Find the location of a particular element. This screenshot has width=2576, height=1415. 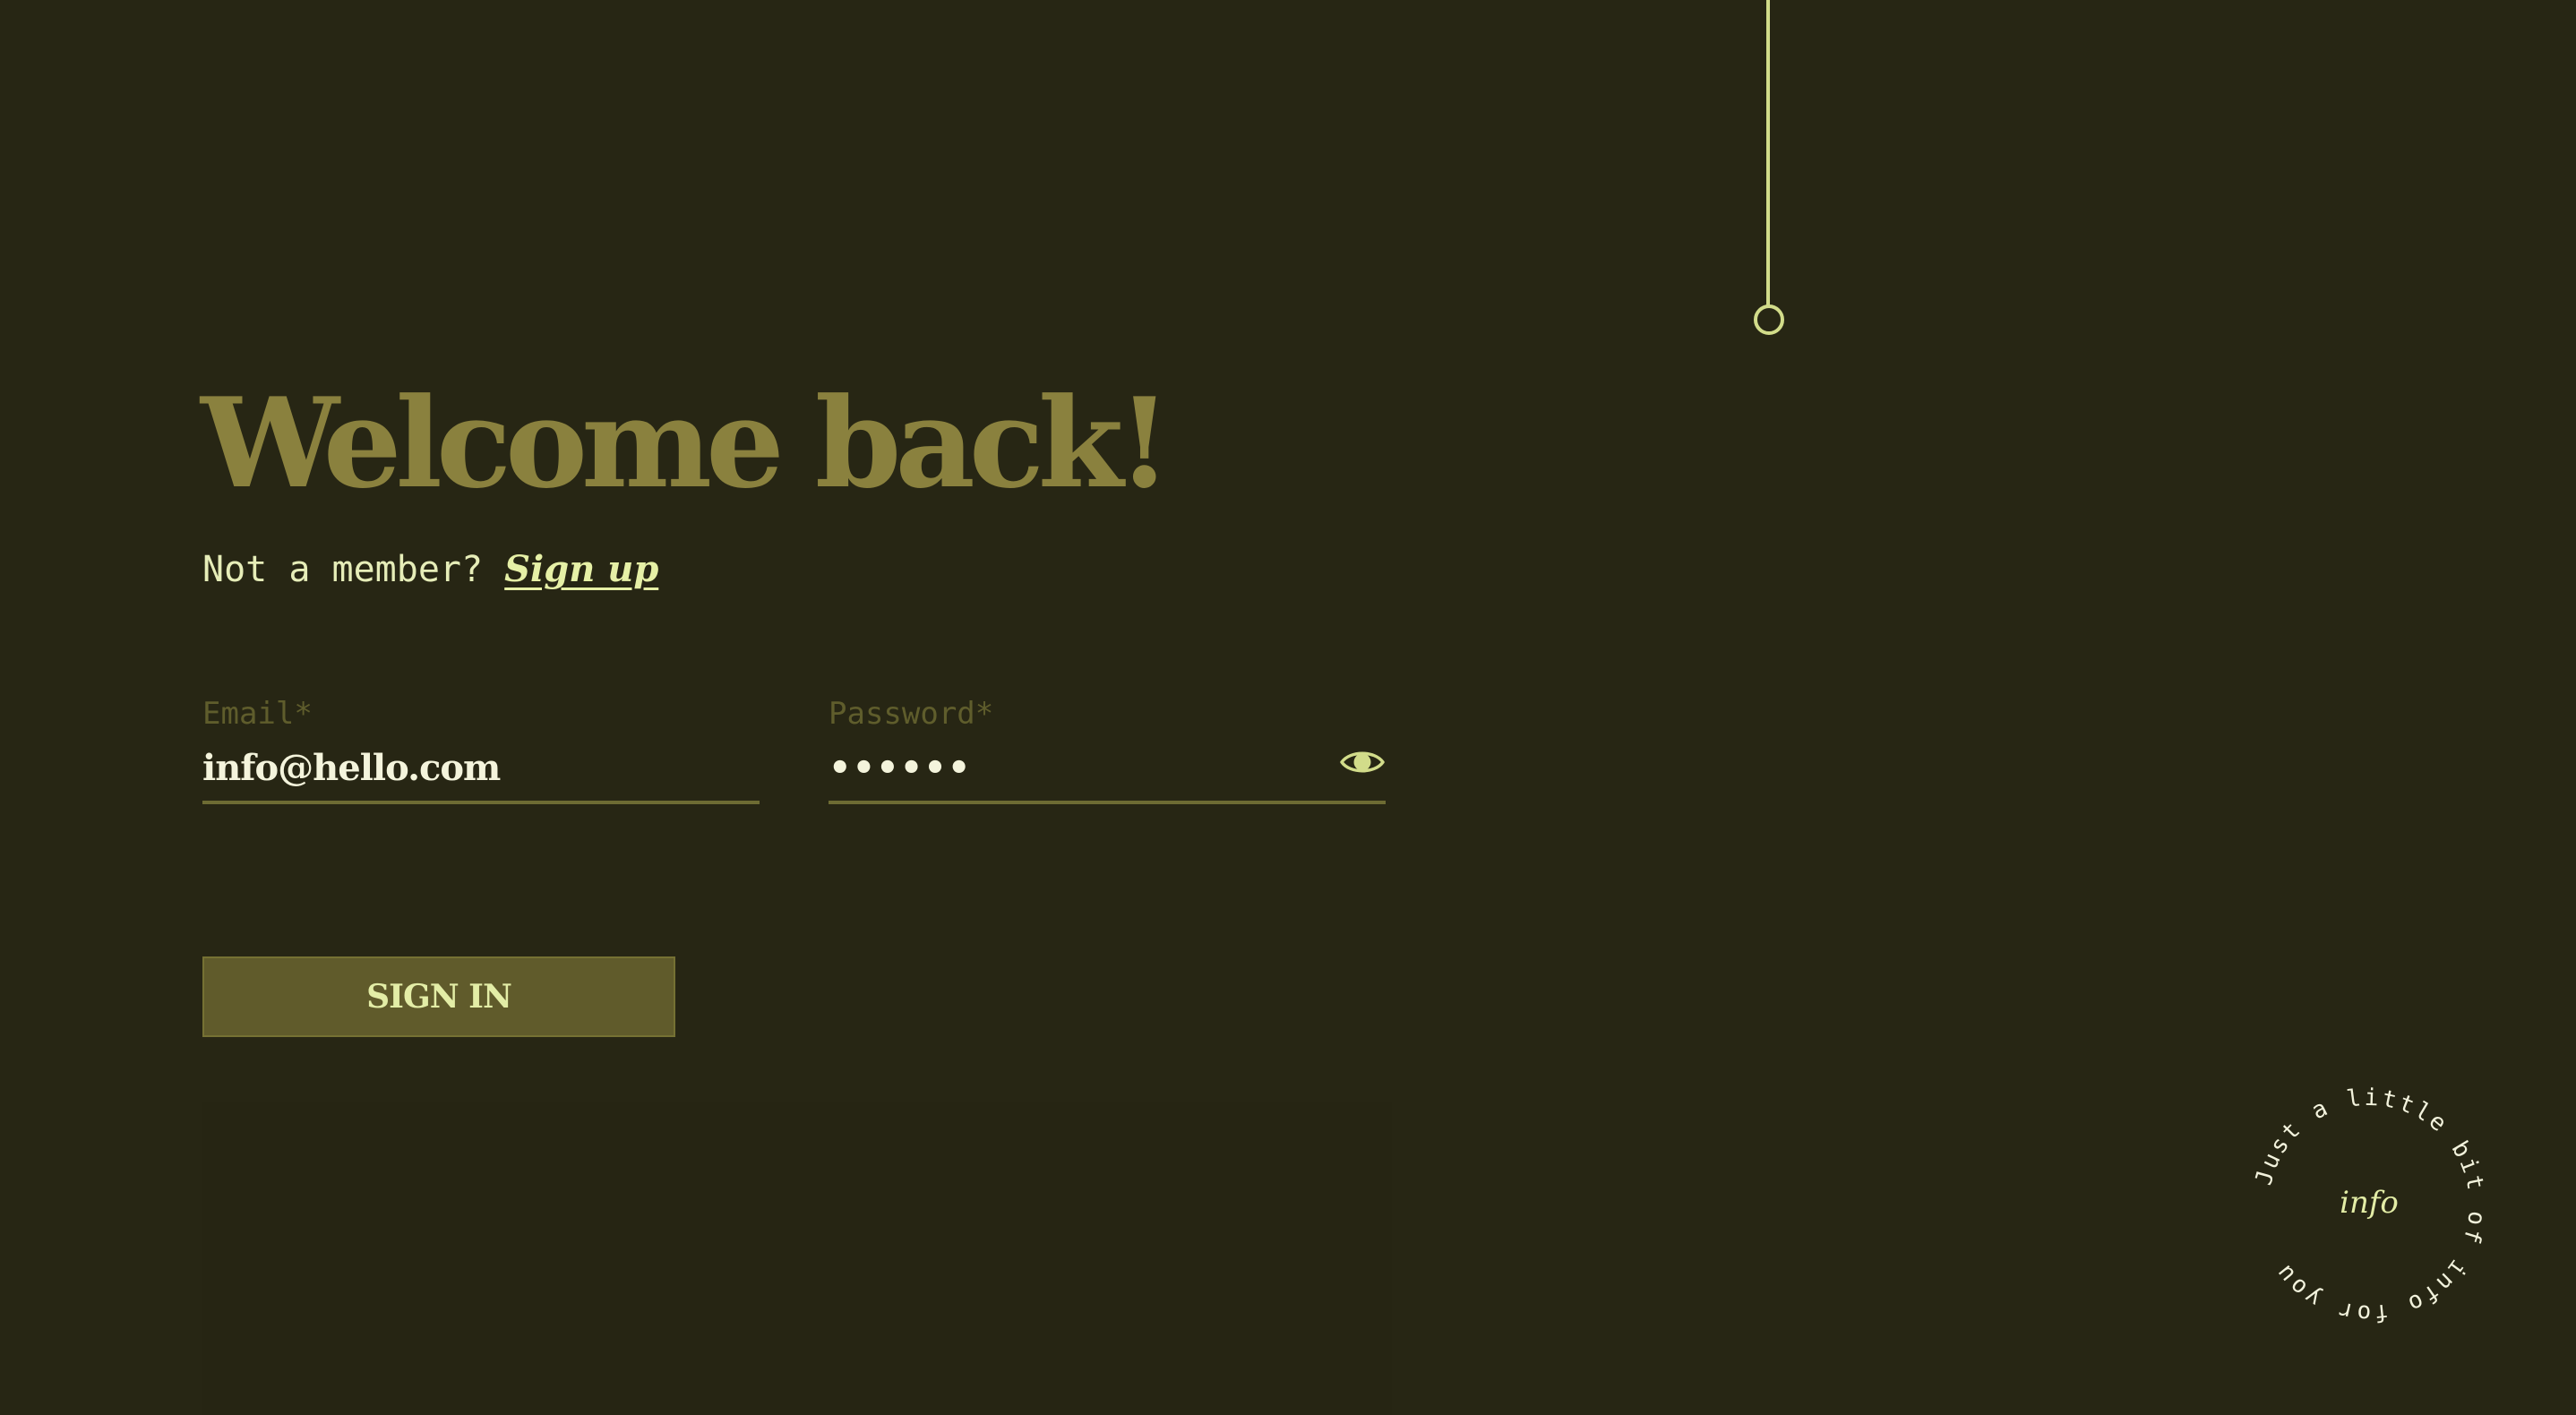

badge-center-text: info is located at coordinates (2369, 1203).